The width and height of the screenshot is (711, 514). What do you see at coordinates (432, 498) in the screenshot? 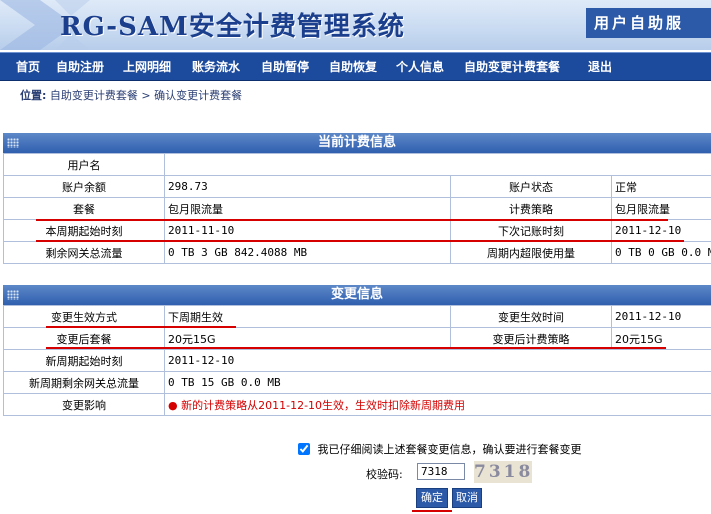
I see `confirm-button: 确定` at bounding box center [432, 498].